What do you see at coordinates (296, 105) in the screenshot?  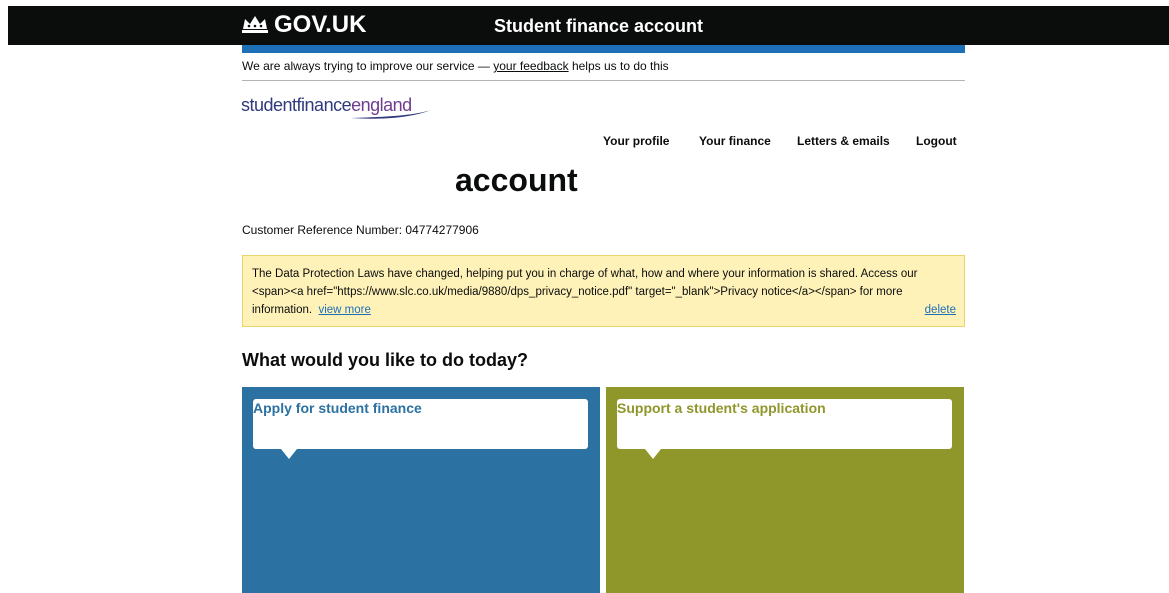 I see `brand-part-1: studentfinance` at bounding box center [296, 105].